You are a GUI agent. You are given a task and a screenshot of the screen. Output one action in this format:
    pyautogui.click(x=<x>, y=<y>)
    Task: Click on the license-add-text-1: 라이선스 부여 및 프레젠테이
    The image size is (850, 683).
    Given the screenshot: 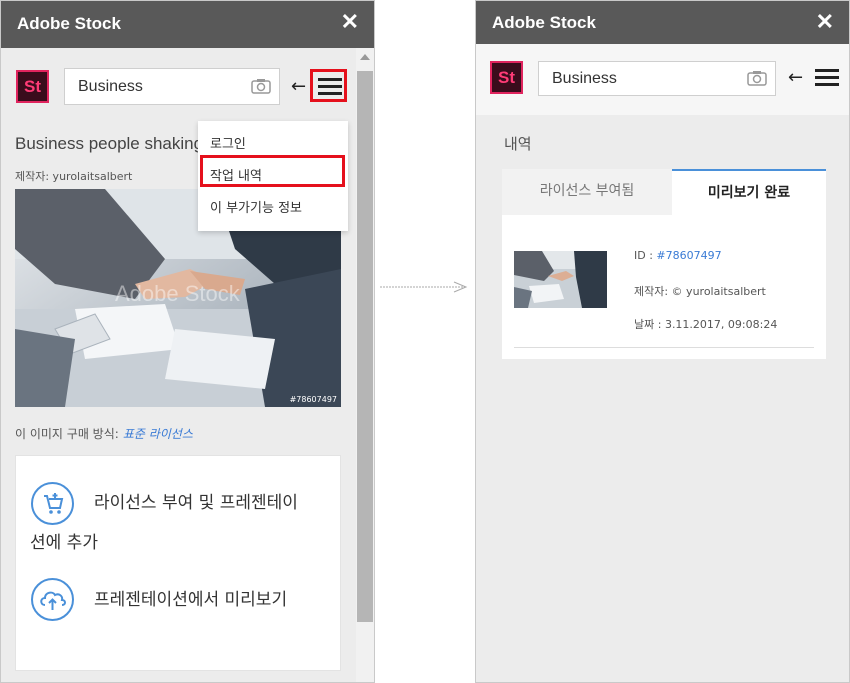 What is the action you would take?
    pyautogui.click(x=196, y=503)
    